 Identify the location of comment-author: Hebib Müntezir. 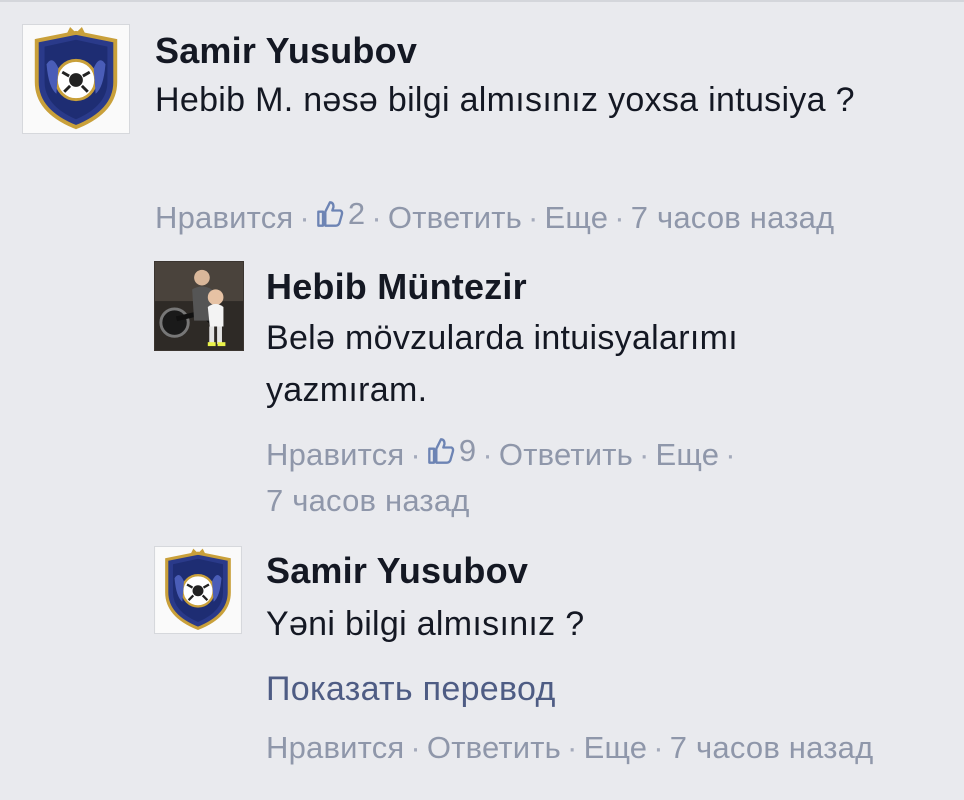
(396, 287).